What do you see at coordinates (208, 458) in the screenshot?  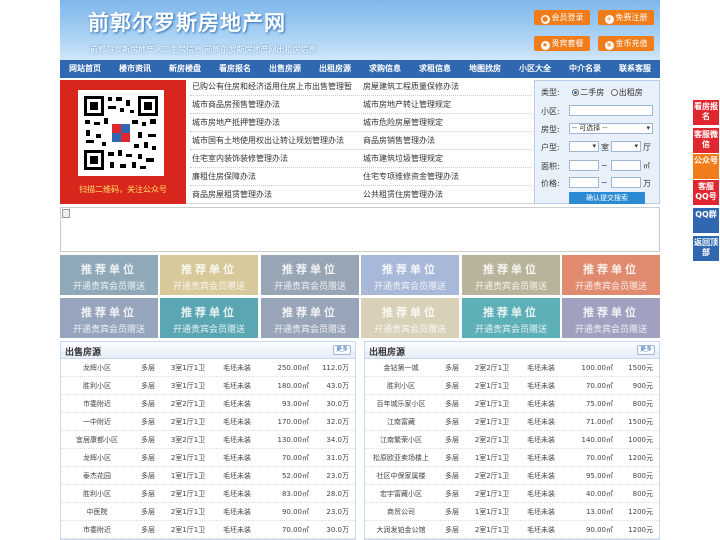 I see `listing-row: 龙辉小区 多层 2室1厅1卫 毛坯未装 70.00㎡ 31.0万` at bounding box center [208, 458].